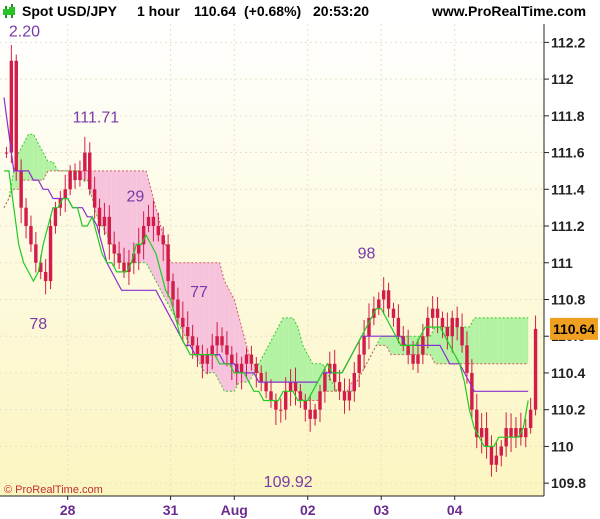  What do you see at coordinates (273, 11) in the screenshot?
I see `change-label: (+0.68%)` at bounding box center [273, 11].